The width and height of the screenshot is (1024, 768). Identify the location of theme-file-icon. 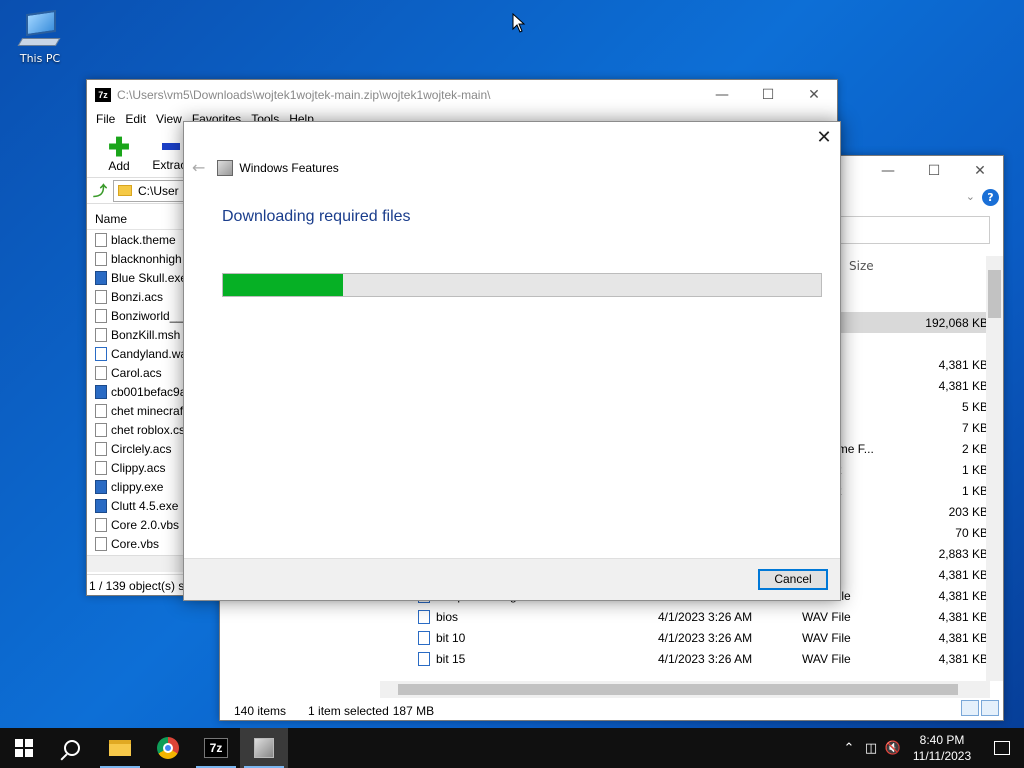
(101, 258).